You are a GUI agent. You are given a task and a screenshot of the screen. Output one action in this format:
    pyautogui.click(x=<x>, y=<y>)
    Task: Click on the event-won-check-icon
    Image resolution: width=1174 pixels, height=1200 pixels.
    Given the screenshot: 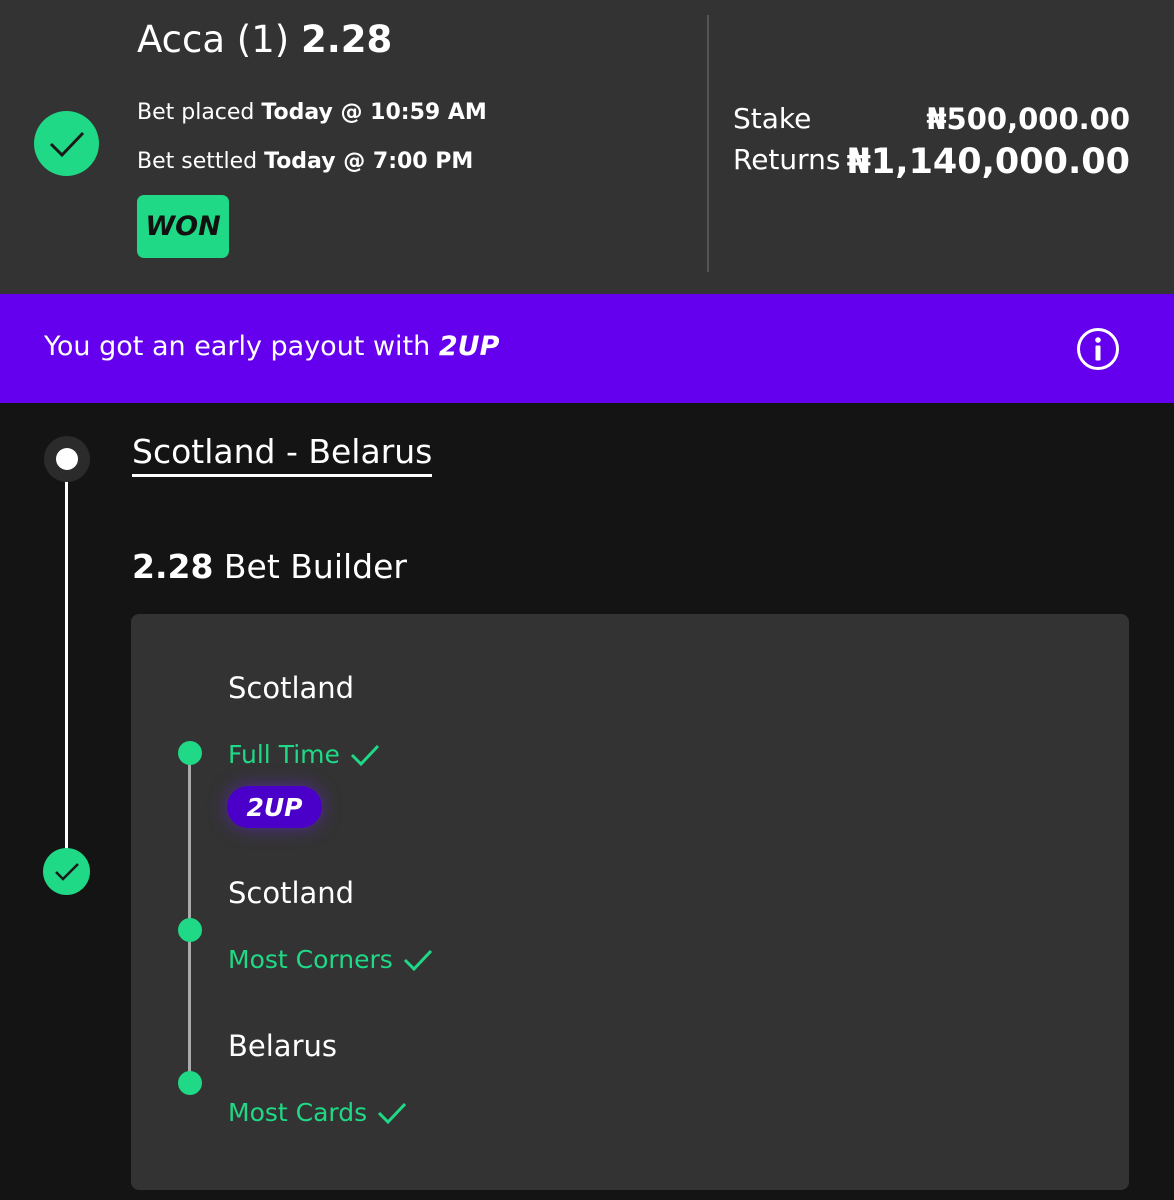 What is the action you would take?
    pyautogui.click(x=66, y=871)
    